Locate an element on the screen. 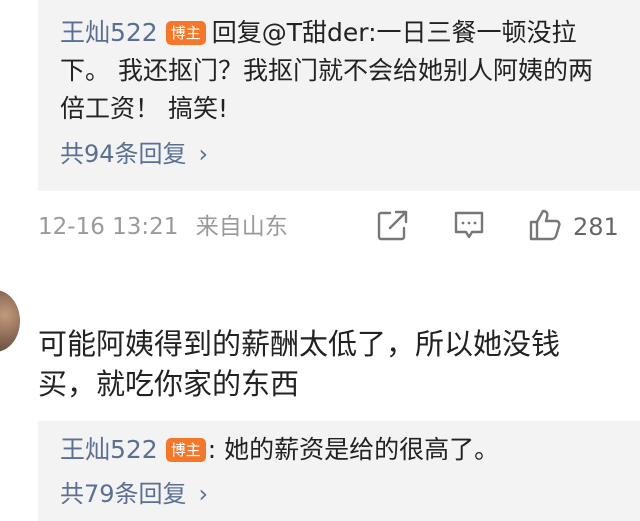 Image resolution: width=640 pixels, height=521 pixels. more-replies-link: 共94条回复 › is located at coordinates (134, 154).